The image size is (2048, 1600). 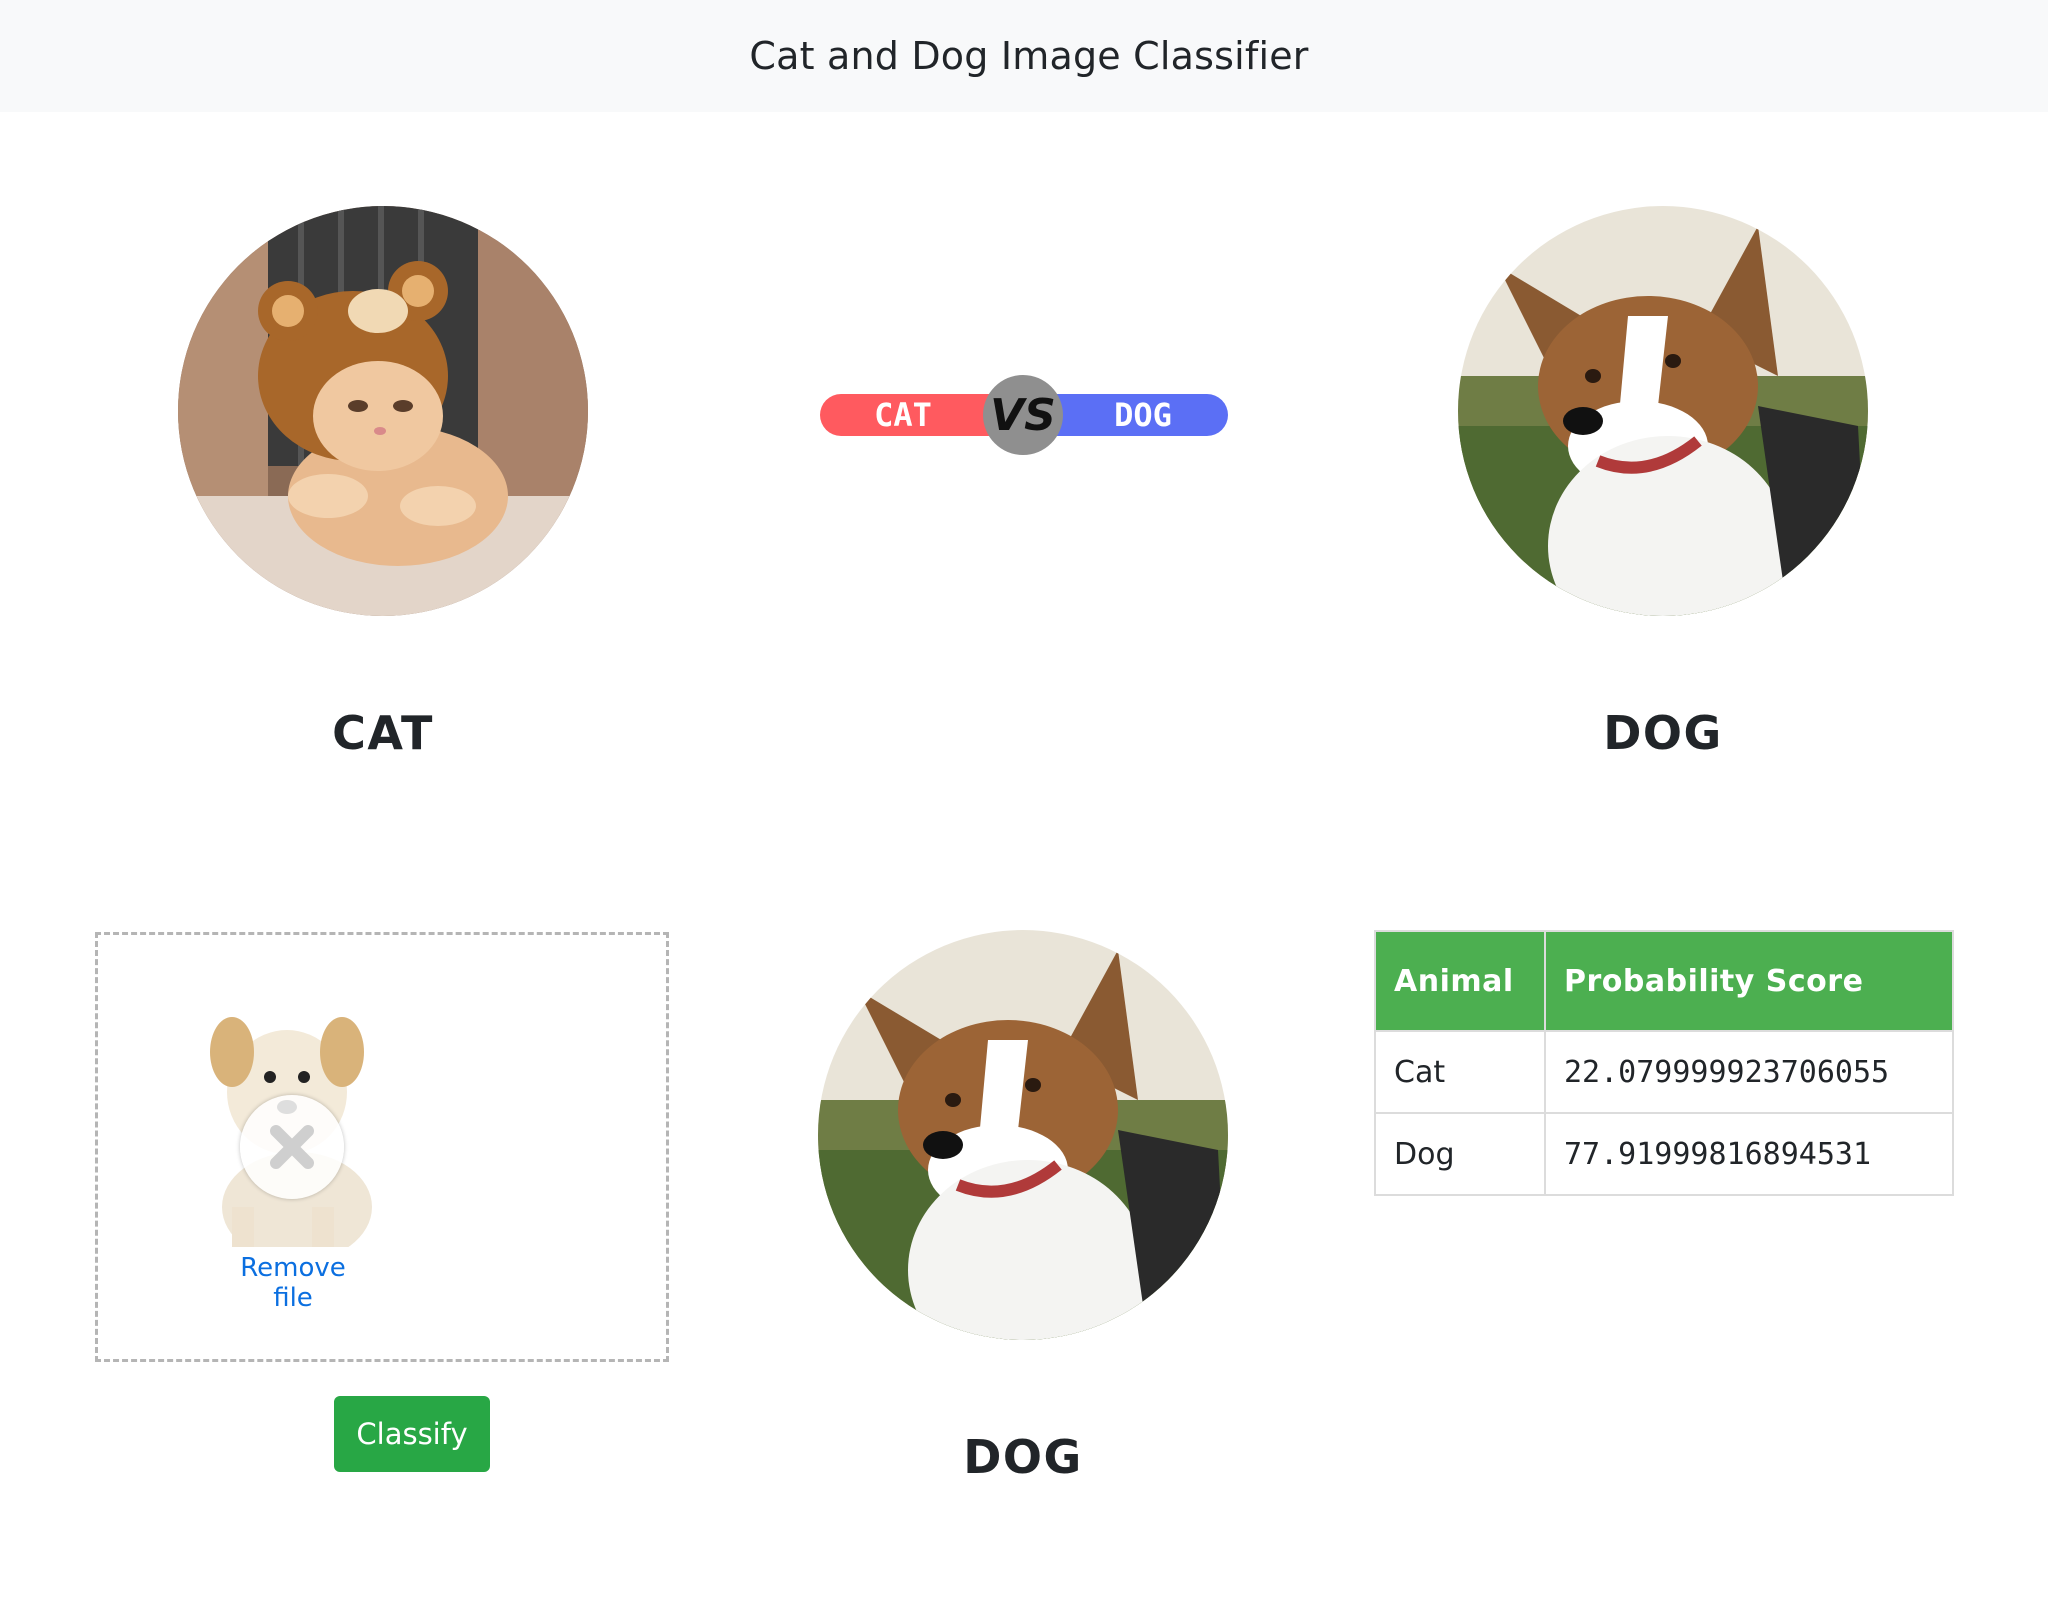 I want to click on remove-file-icon, so click(x=292, y=1147).